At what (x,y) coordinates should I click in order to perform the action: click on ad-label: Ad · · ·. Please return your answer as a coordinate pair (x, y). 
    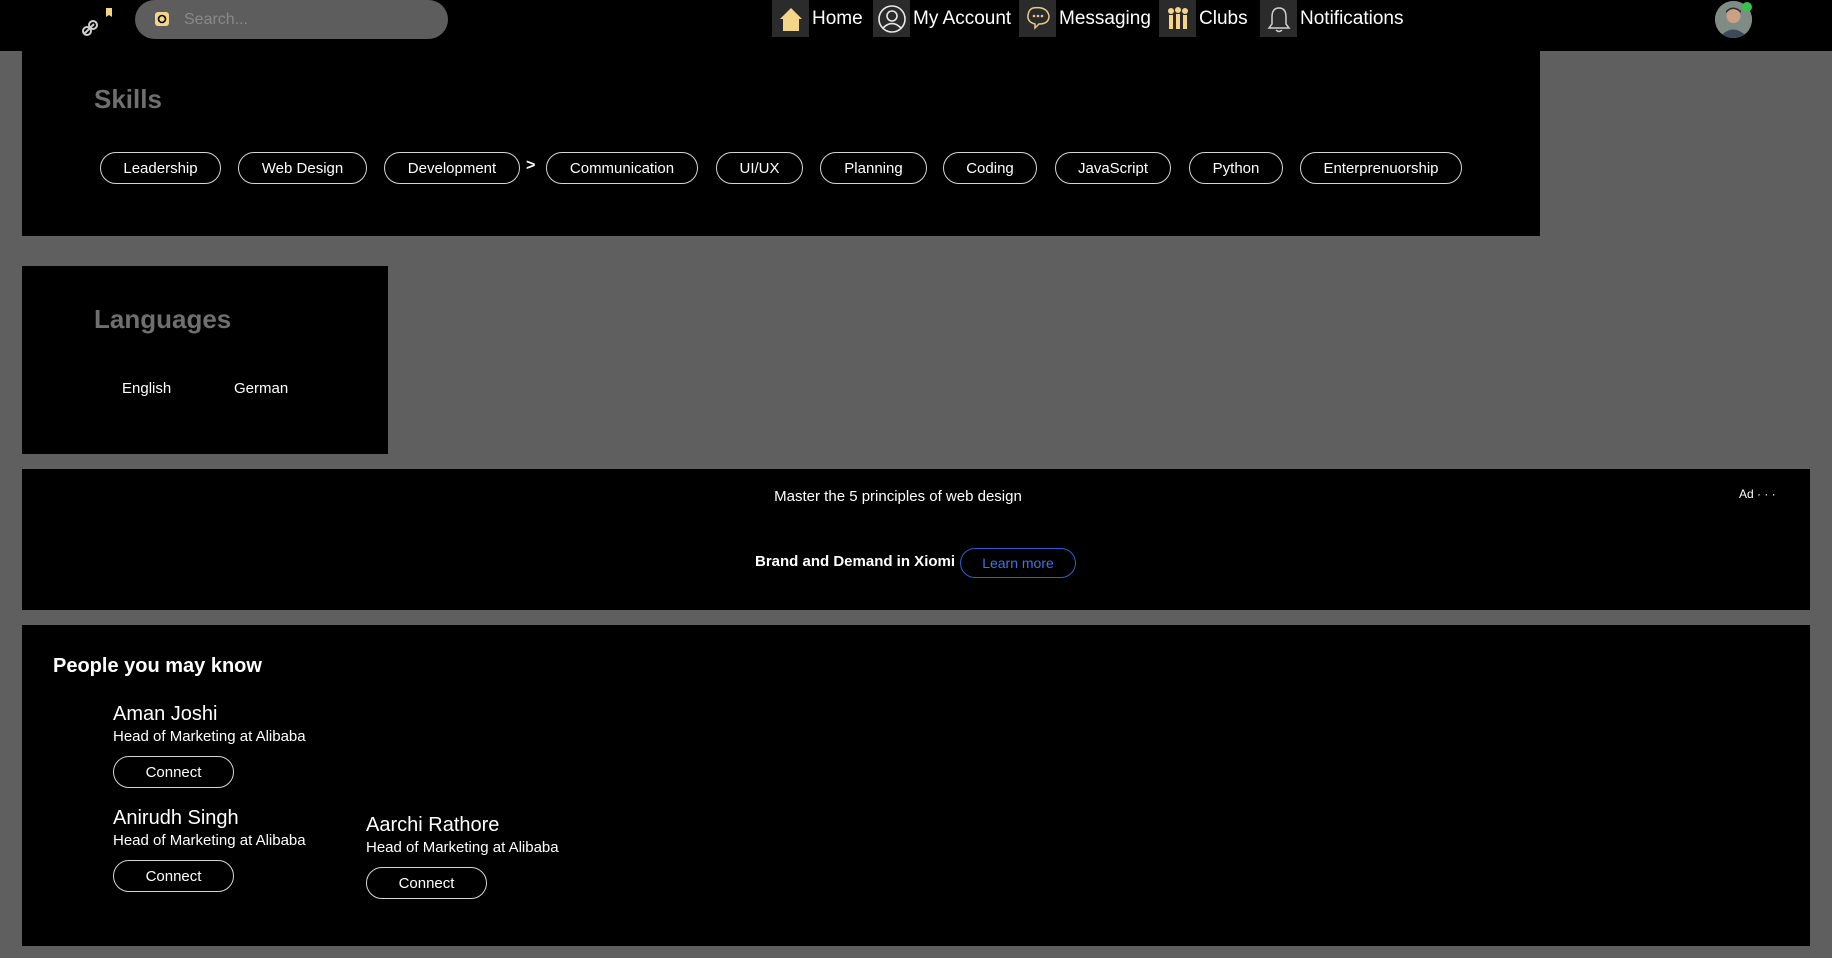
    Looking at the image, I should click on (1757, 494).